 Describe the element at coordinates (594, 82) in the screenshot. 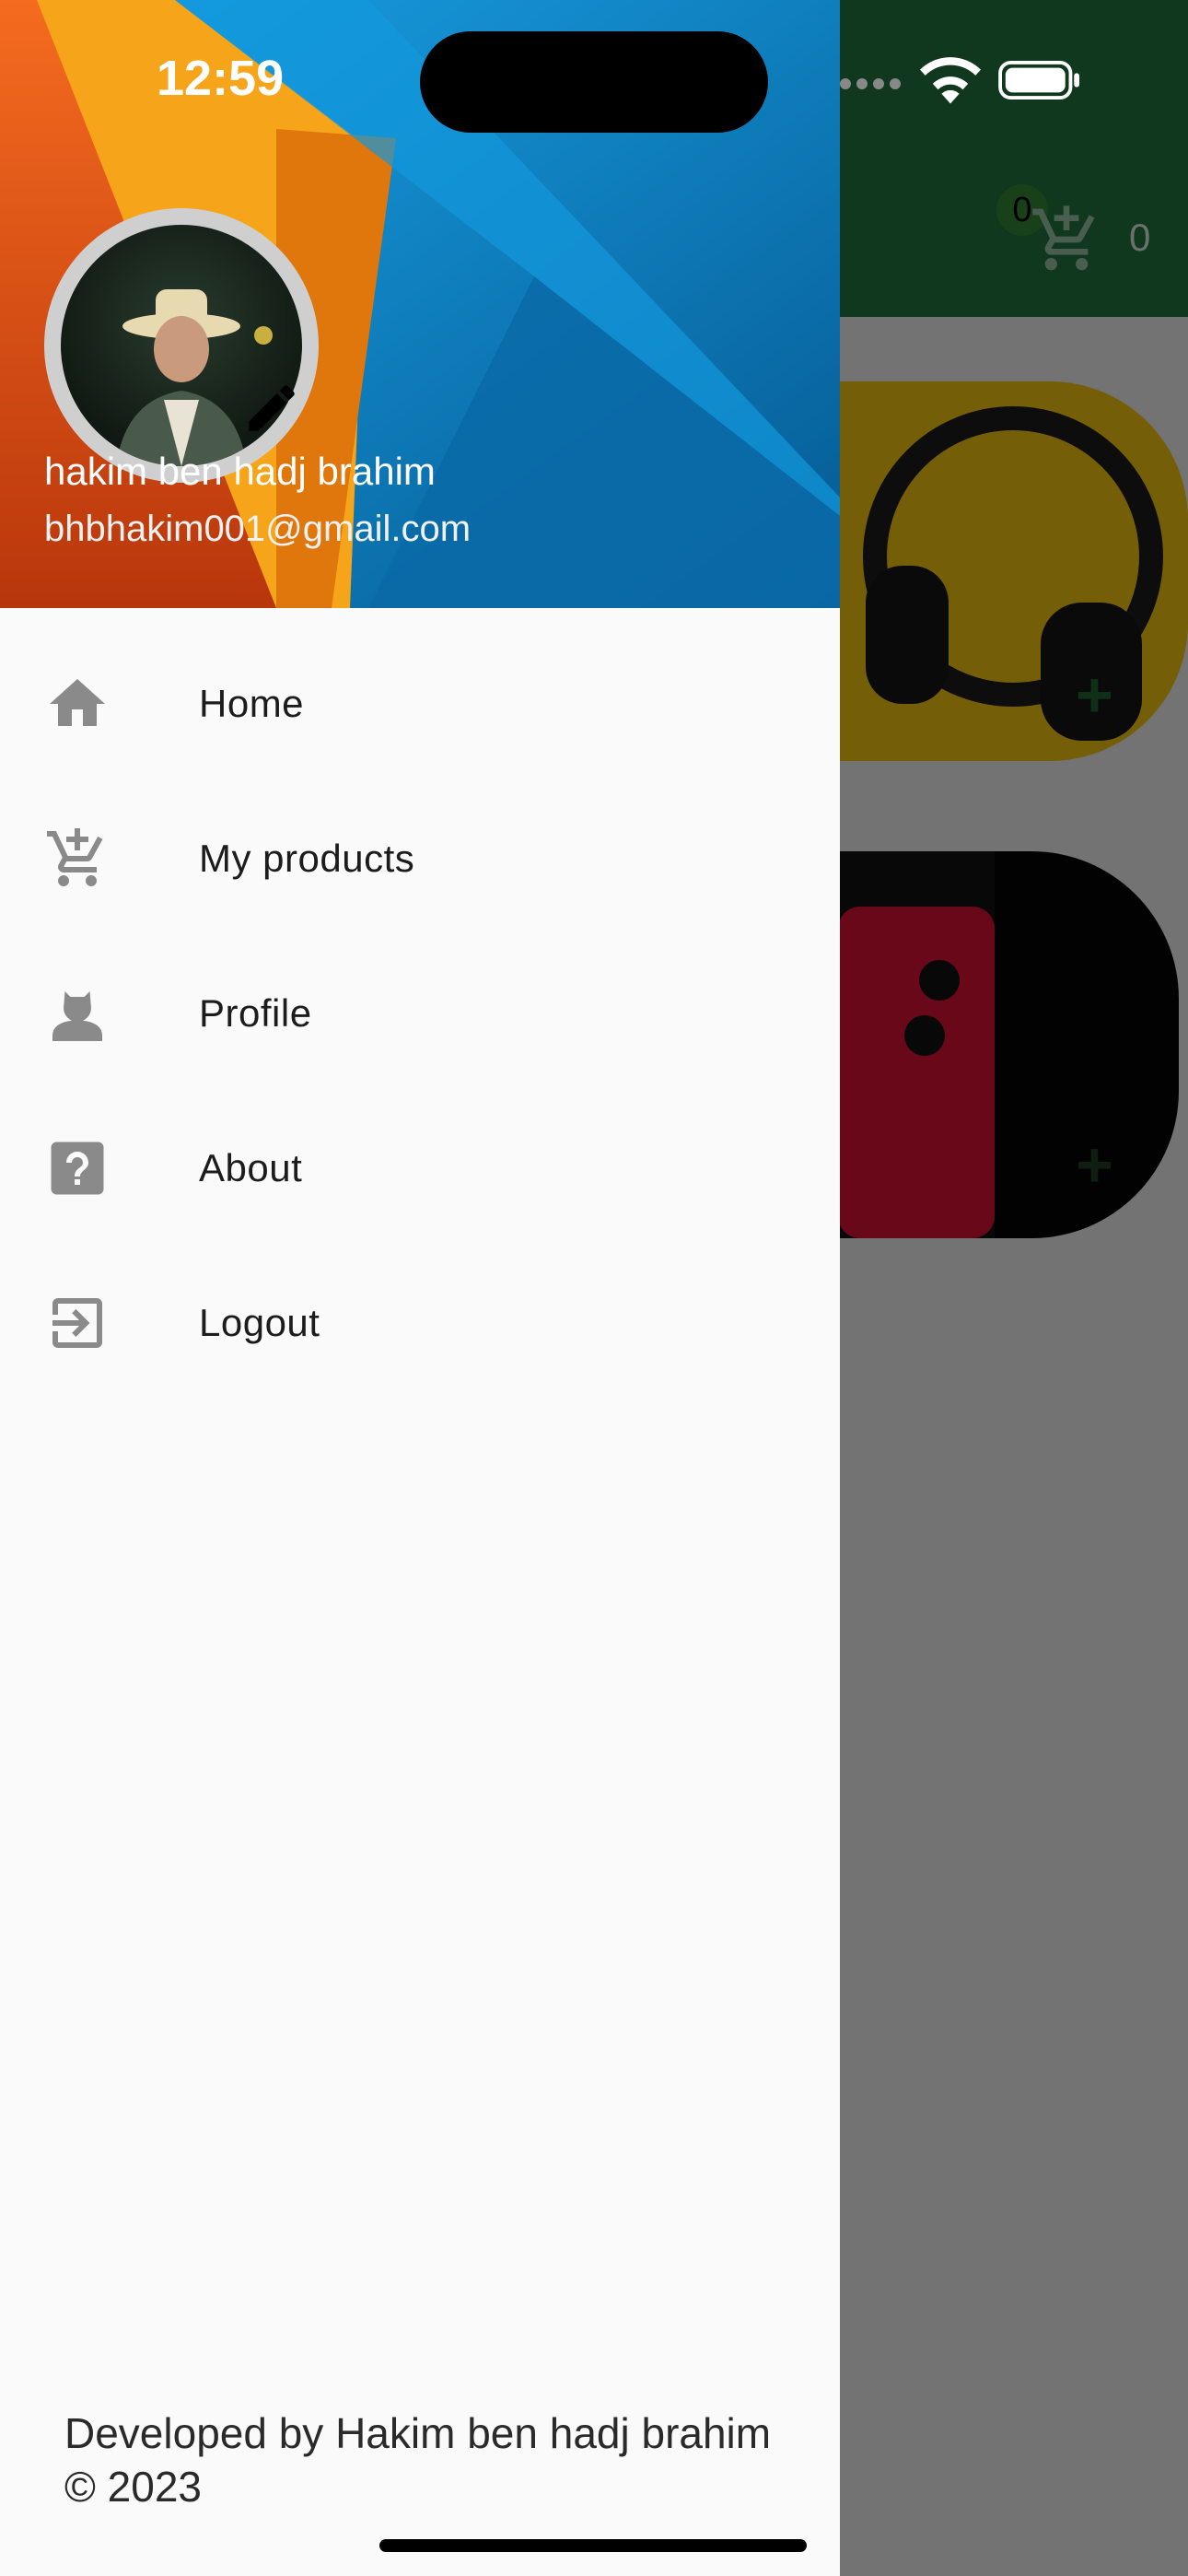

I see `dynamic-island` at that location.